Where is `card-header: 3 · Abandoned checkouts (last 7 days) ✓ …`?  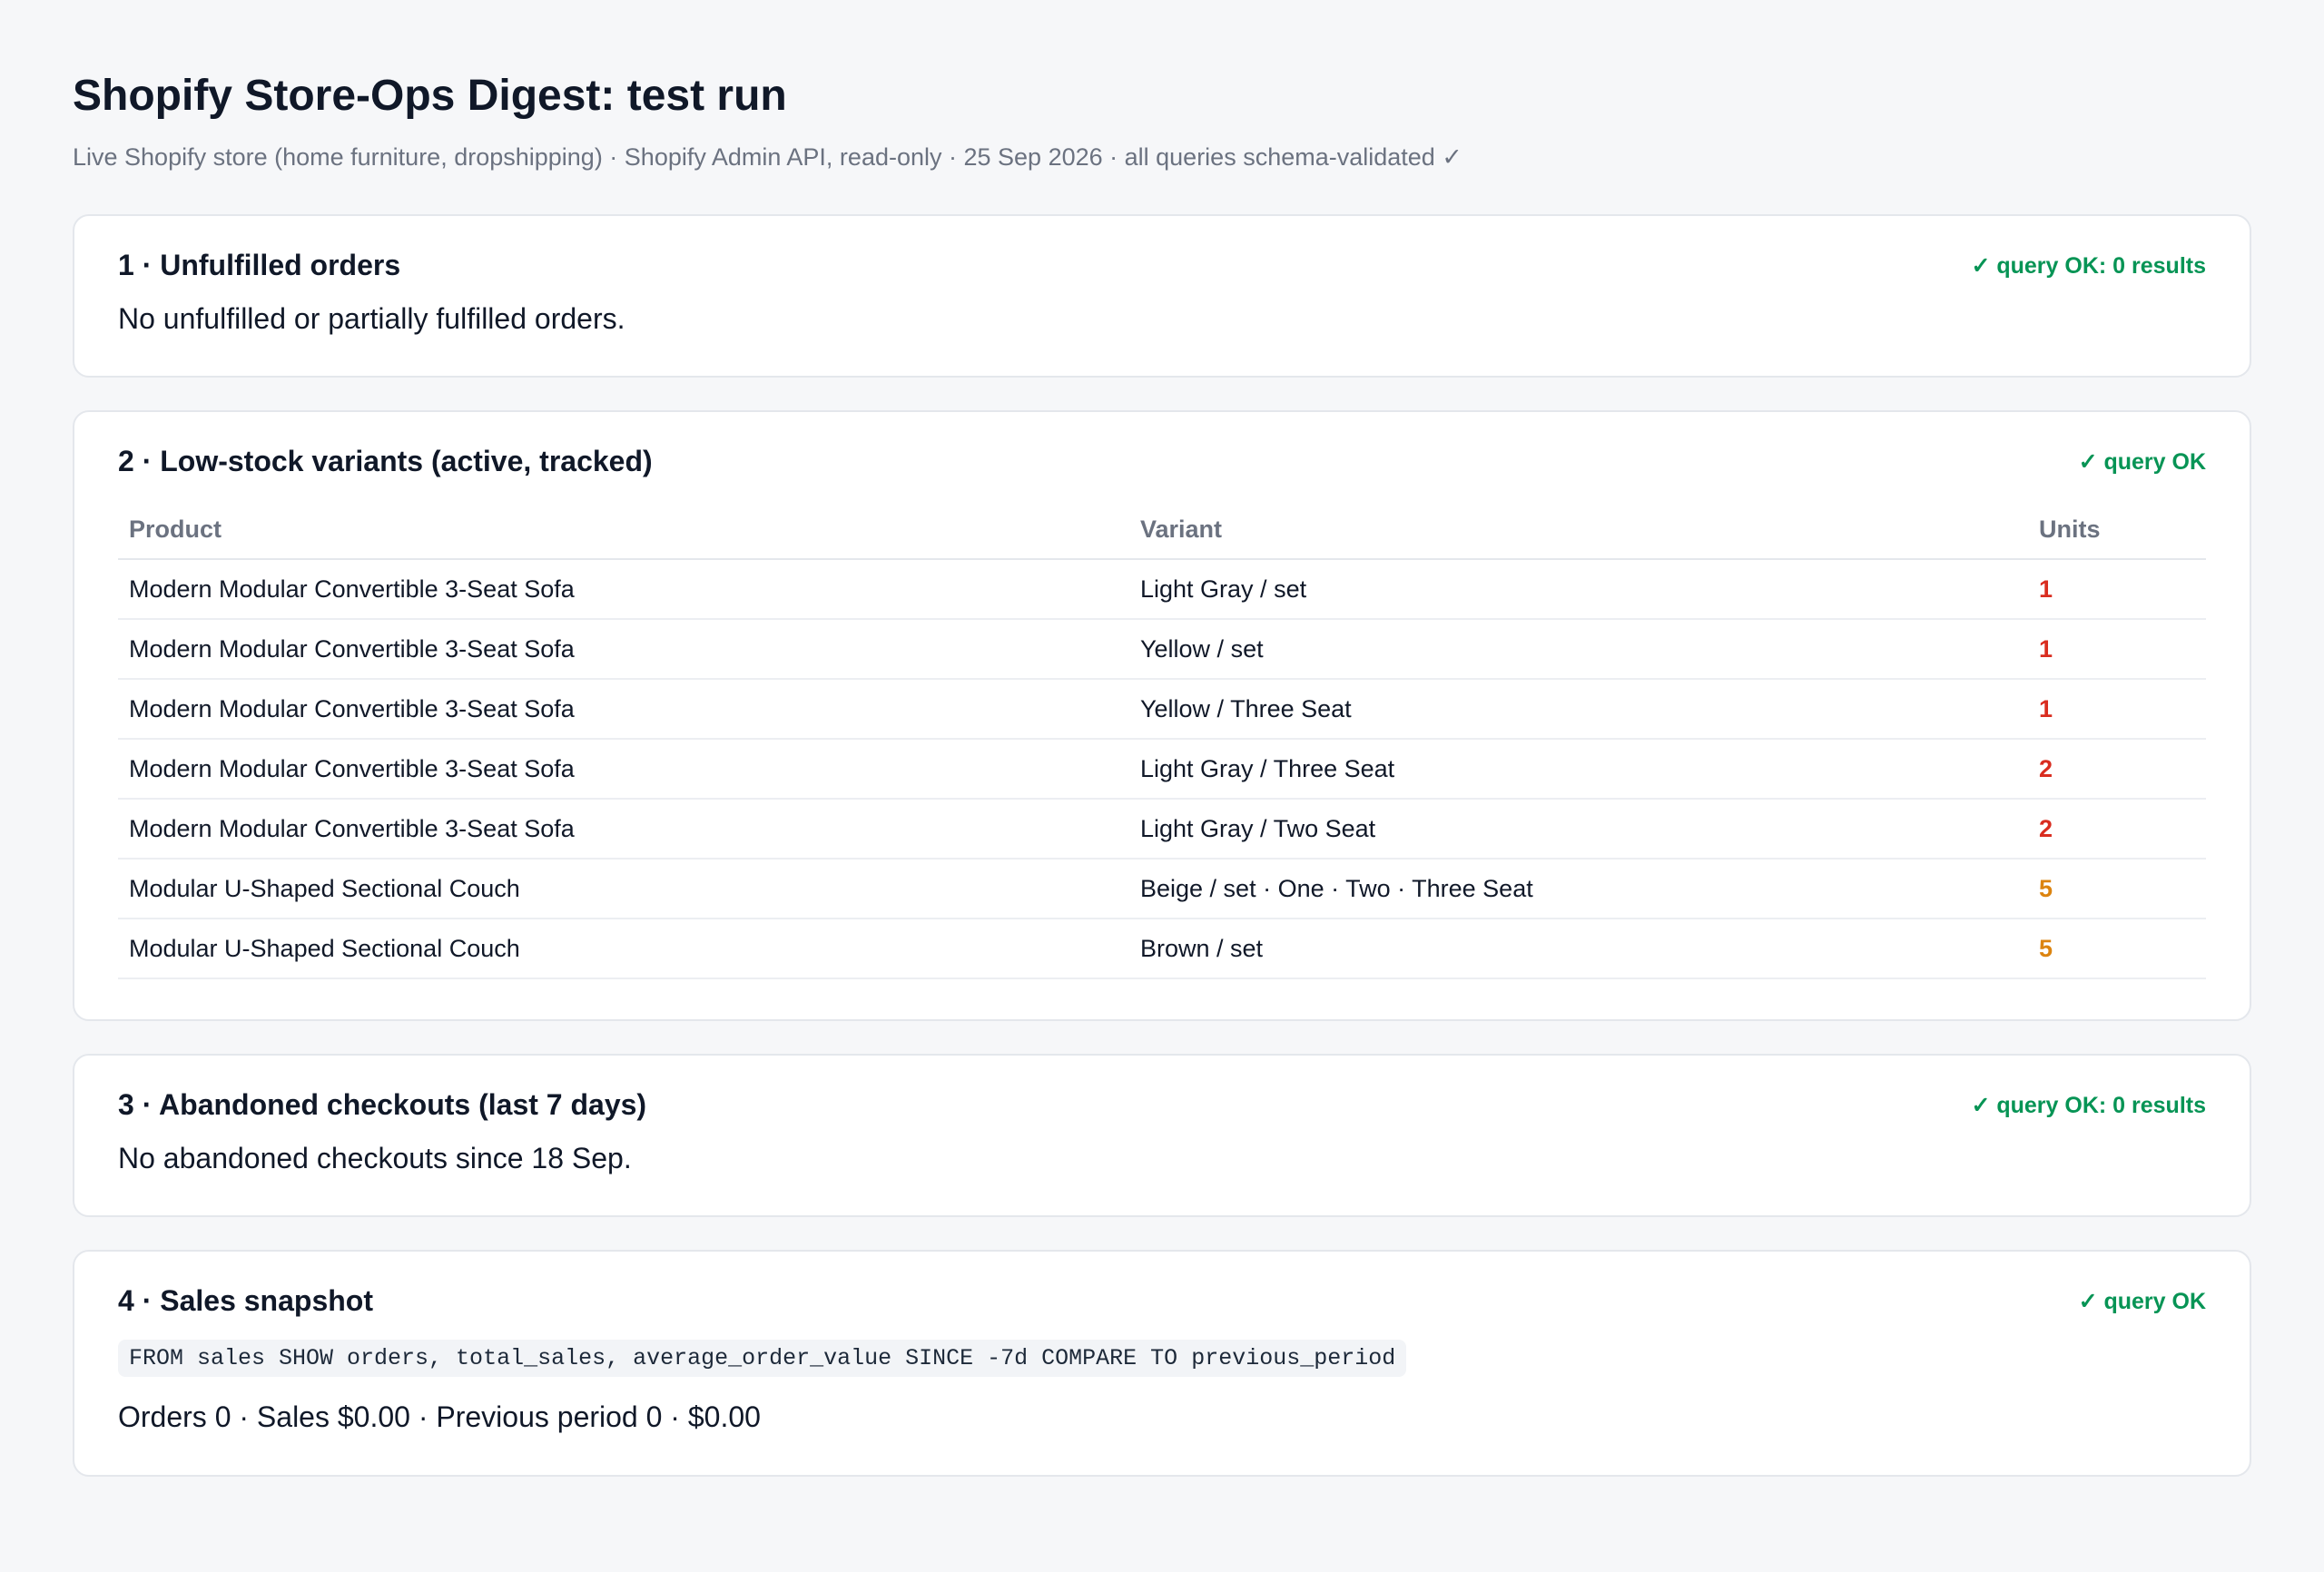 card-header: 3 · Abandoned checkouts (last 7 days) ✓ … is located at coordinates (1162, 1105).